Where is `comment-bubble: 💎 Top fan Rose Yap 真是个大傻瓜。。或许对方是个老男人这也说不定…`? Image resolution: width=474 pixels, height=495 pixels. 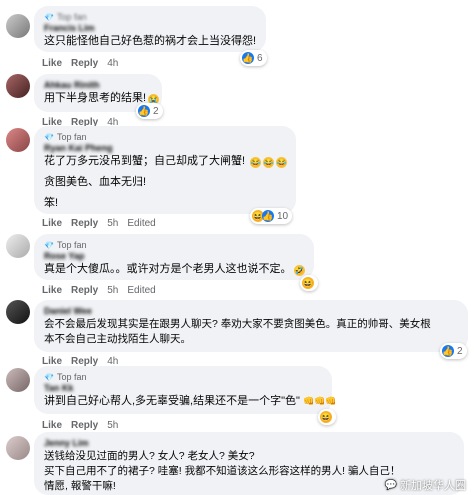 comment-bubble: 💎 Top fan Rose Yap 真是个大傻瓜。。或许对方是个老男人这也说不定… is located at coordinates (174, 257).